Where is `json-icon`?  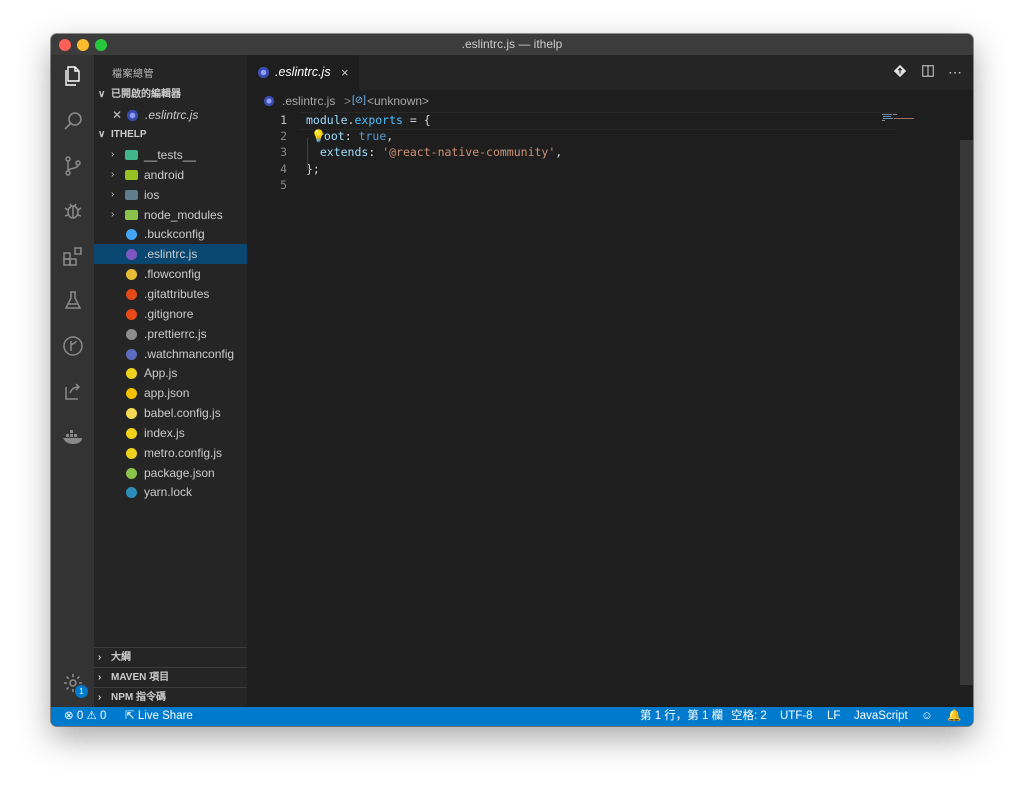 json-icon is located at coordinates (131, 394).